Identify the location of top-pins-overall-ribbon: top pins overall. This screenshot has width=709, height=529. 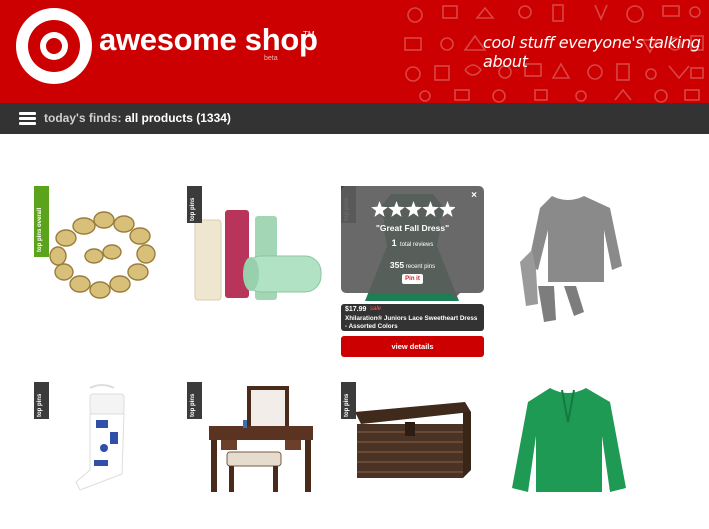
(41, 225).